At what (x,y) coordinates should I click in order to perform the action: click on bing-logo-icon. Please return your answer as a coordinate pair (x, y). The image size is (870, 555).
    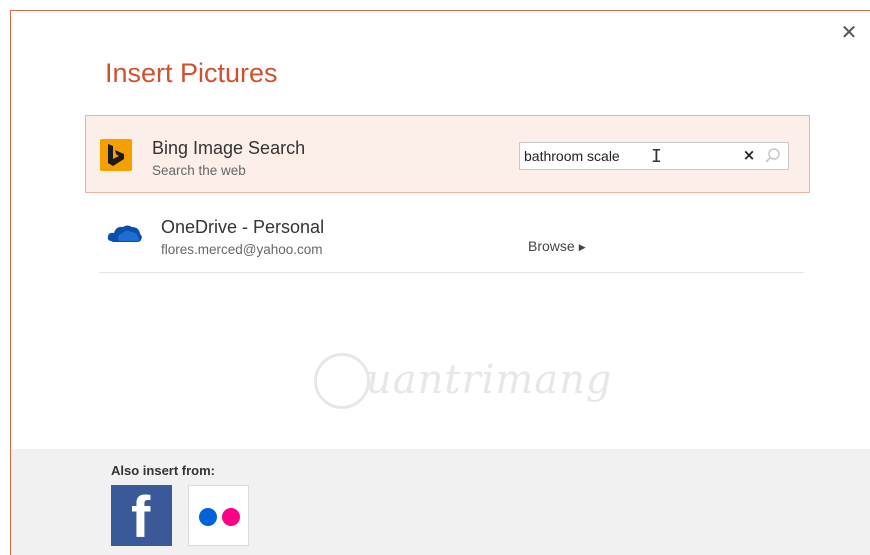
    Looking at the image, I should click on (116, 155).